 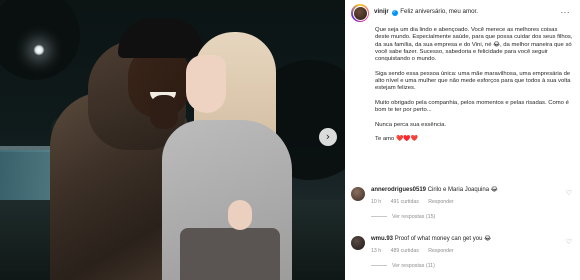 I want to click on comment-time: 13 h, so click(x=376, y=251).